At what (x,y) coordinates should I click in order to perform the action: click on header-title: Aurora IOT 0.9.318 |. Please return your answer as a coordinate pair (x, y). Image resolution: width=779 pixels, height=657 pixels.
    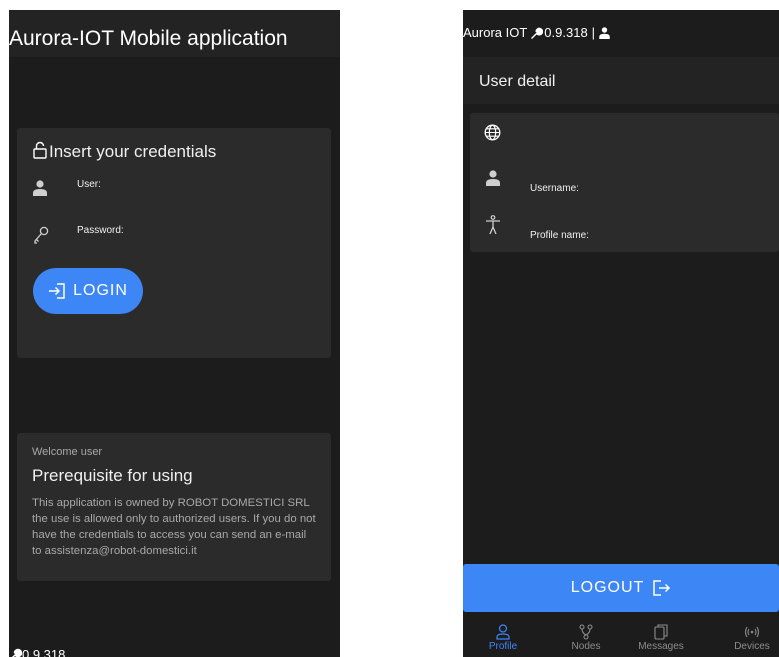
    Looking at the image, I should click on (536, 32).